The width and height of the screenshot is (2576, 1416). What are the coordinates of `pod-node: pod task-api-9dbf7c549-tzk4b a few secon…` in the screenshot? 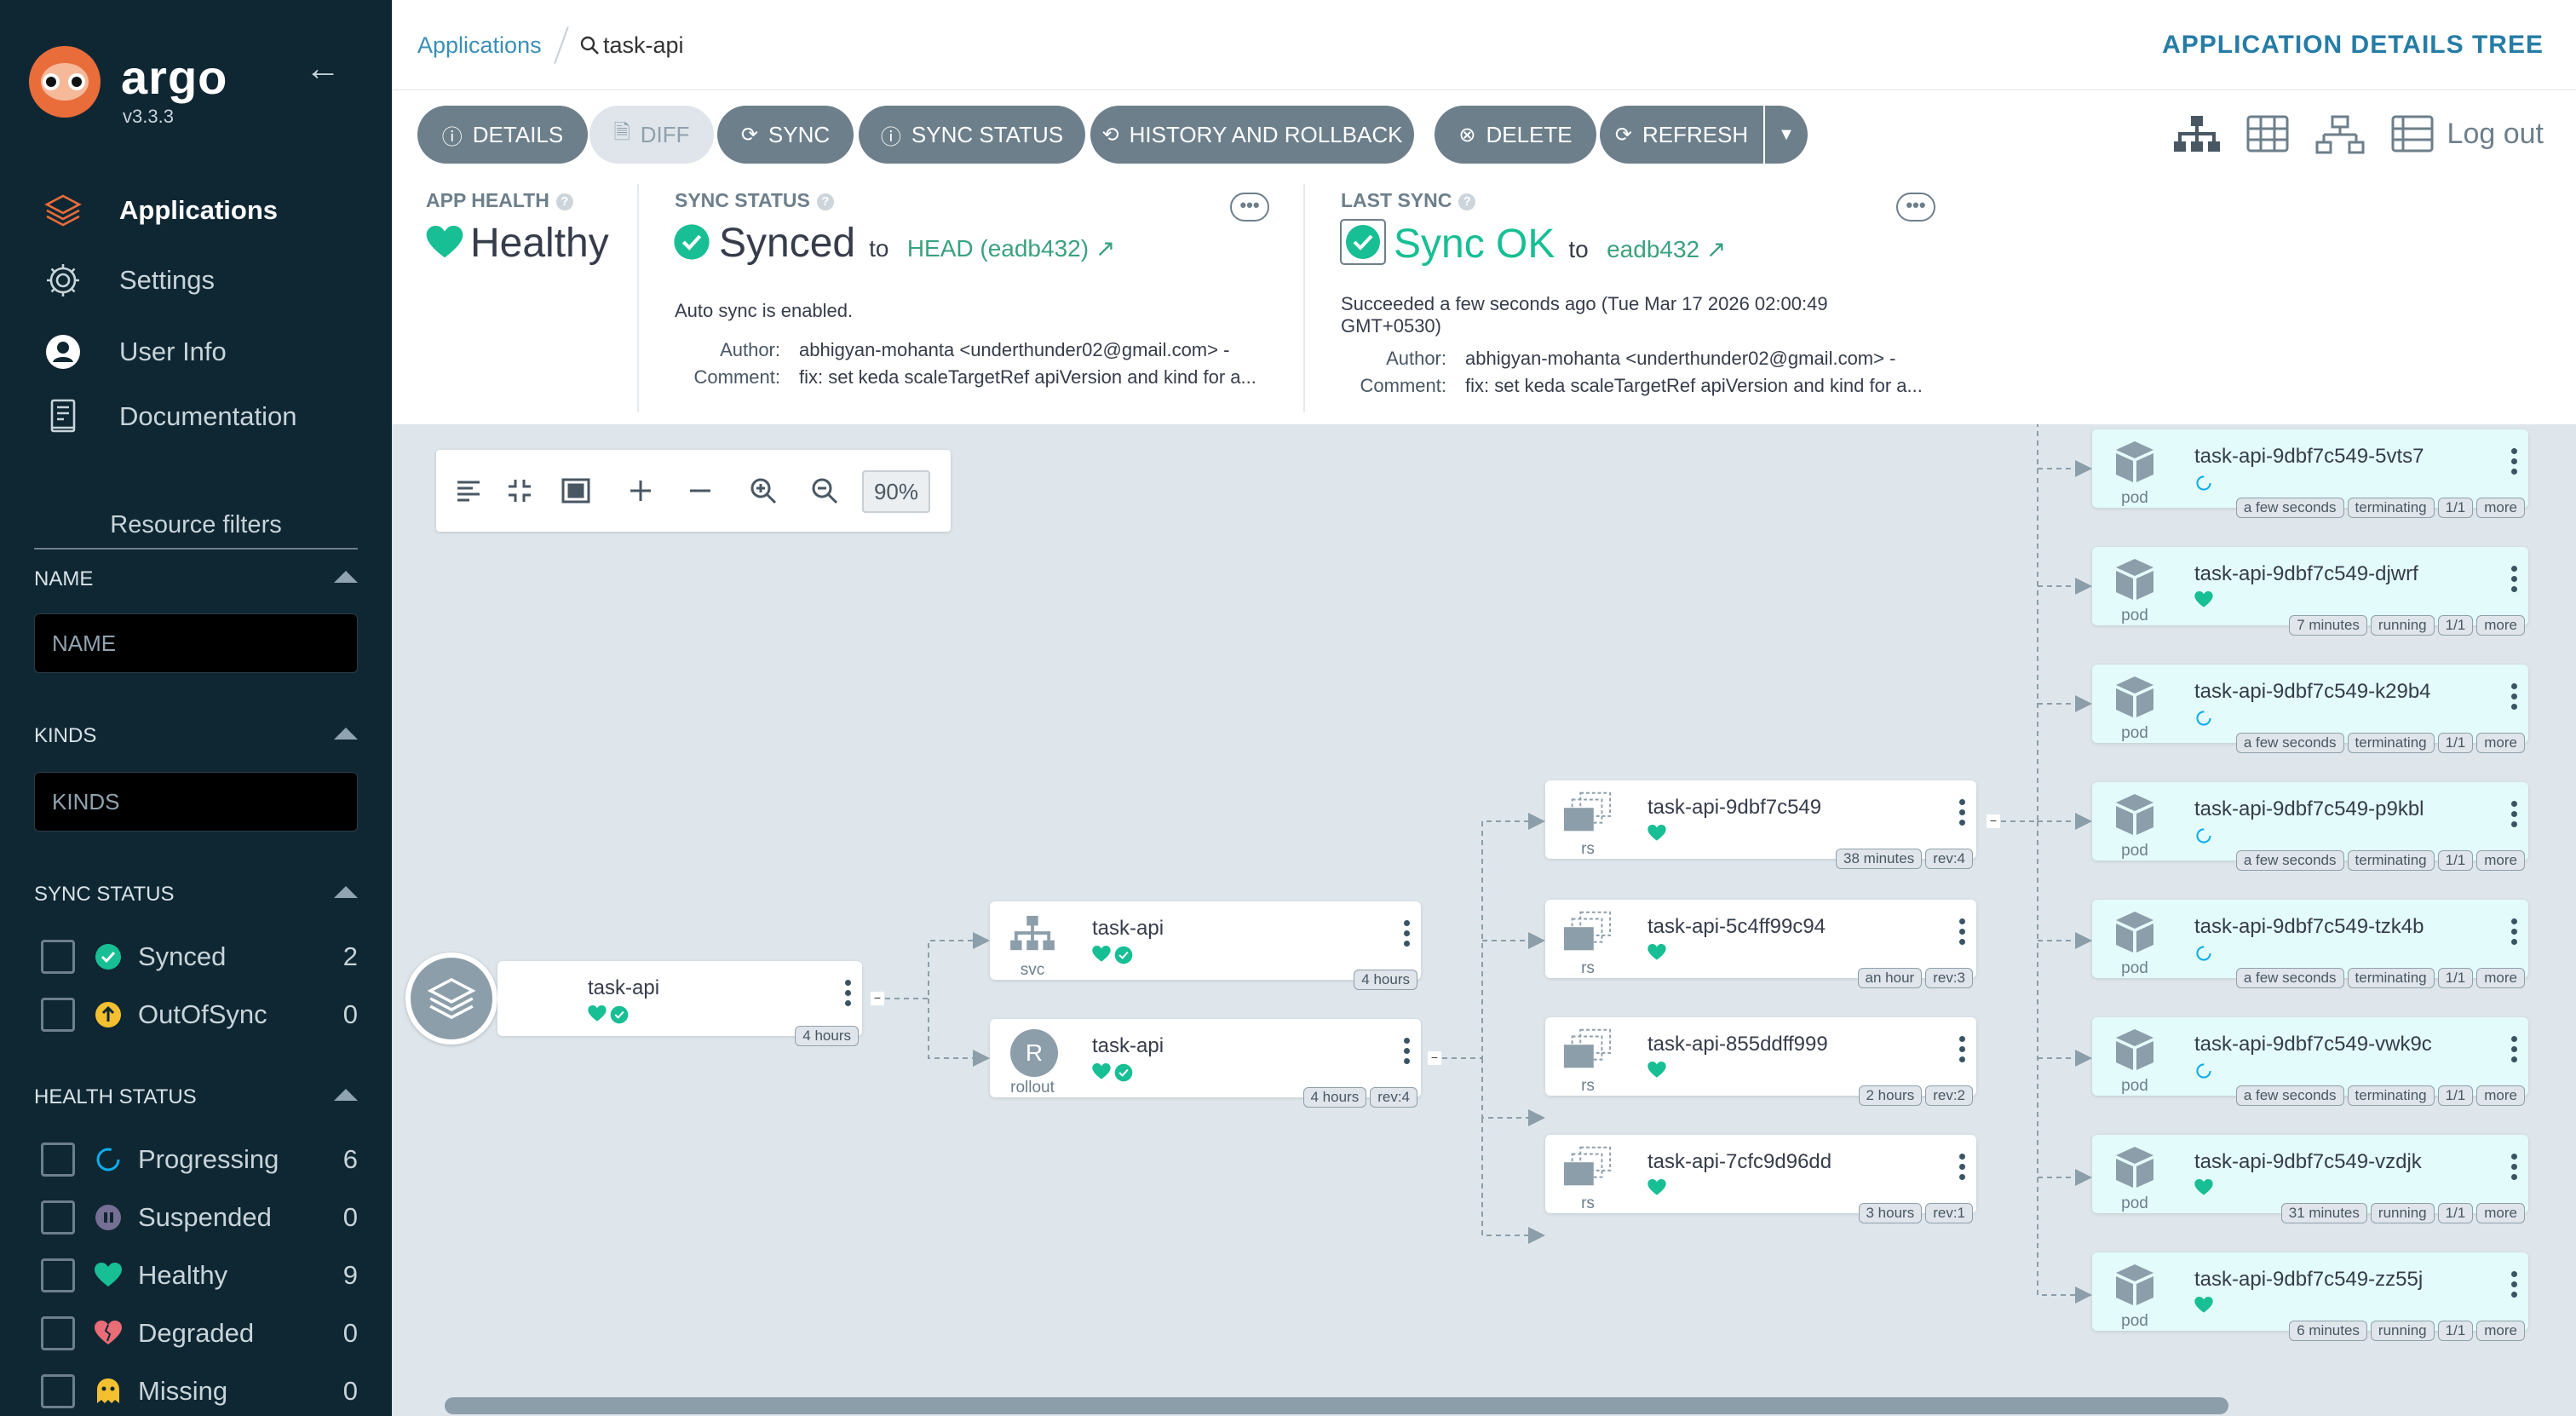 It's located at (2310, 944).